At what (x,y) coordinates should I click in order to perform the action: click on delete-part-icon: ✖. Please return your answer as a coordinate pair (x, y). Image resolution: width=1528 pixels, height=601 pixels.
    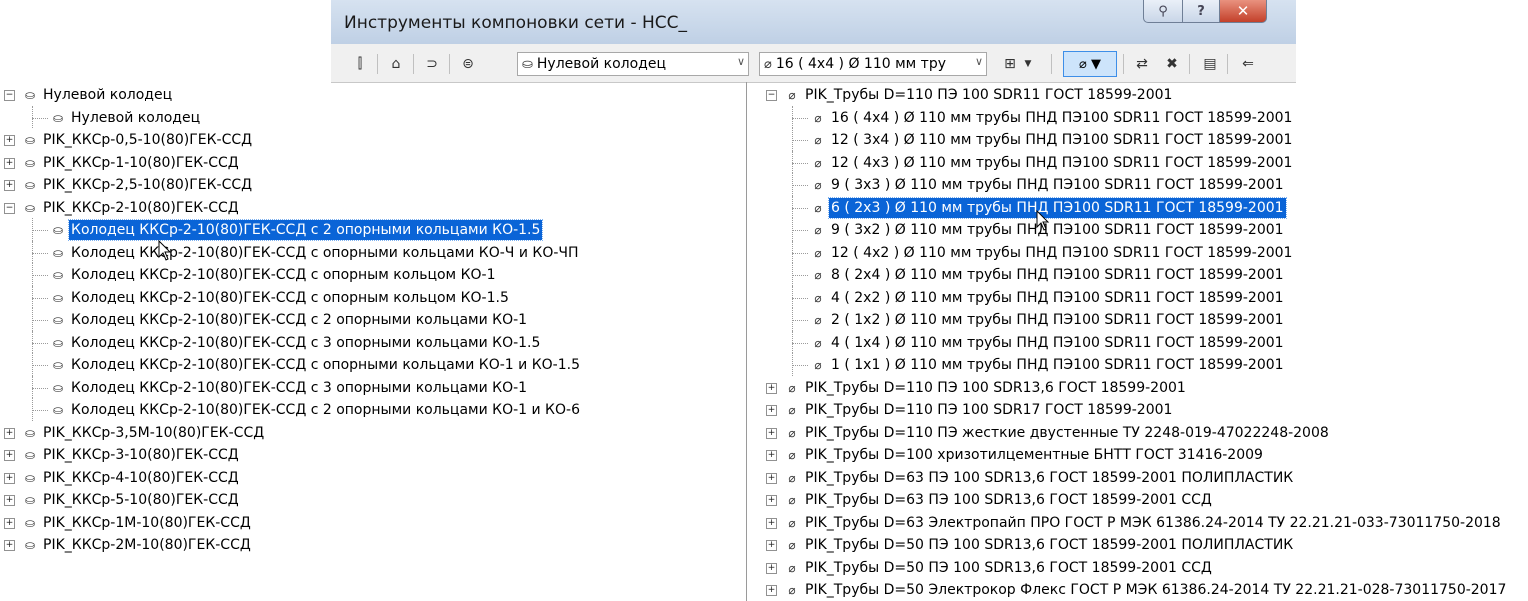
    Looking at the image, I should click on (1172, 64).